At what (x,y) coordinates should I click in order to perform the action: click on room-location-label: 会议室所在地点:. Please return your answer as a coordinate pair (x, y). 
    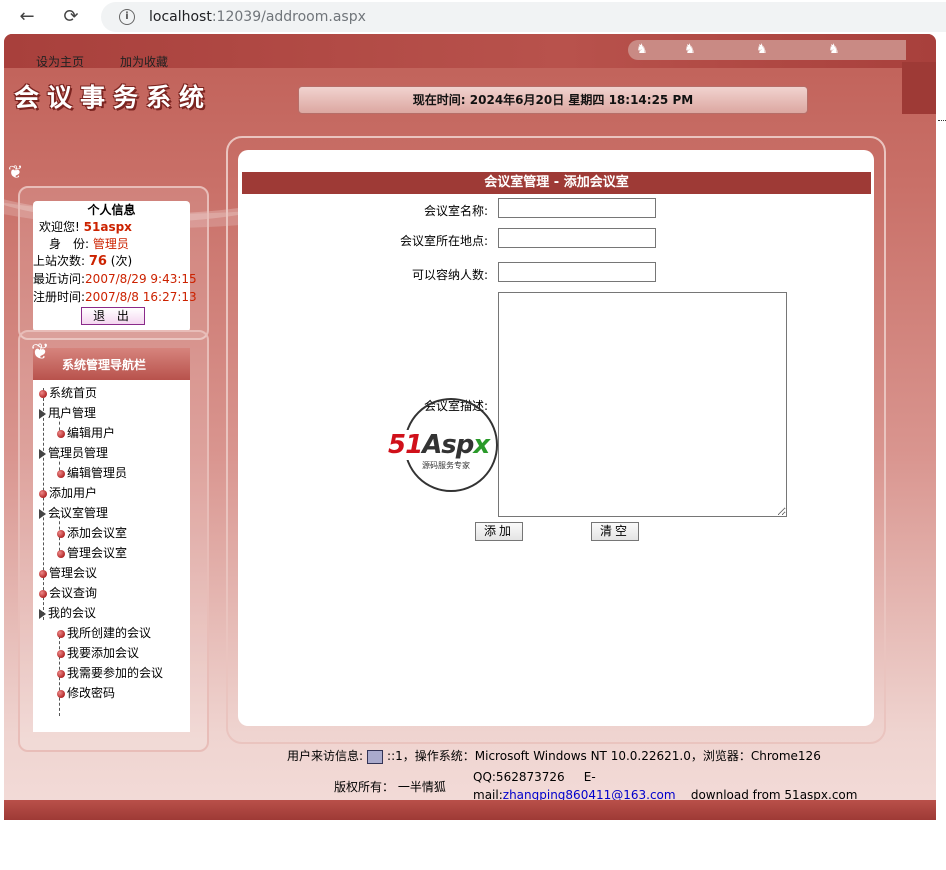
    Looking at the image, I should click on (443, 241).